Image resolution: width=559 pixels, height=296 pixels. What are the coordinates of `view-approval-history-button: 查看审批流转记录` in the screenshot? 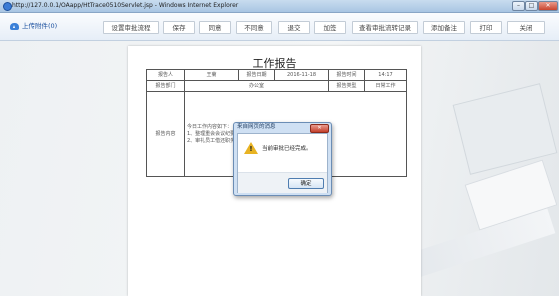 It's located at (385, 27).